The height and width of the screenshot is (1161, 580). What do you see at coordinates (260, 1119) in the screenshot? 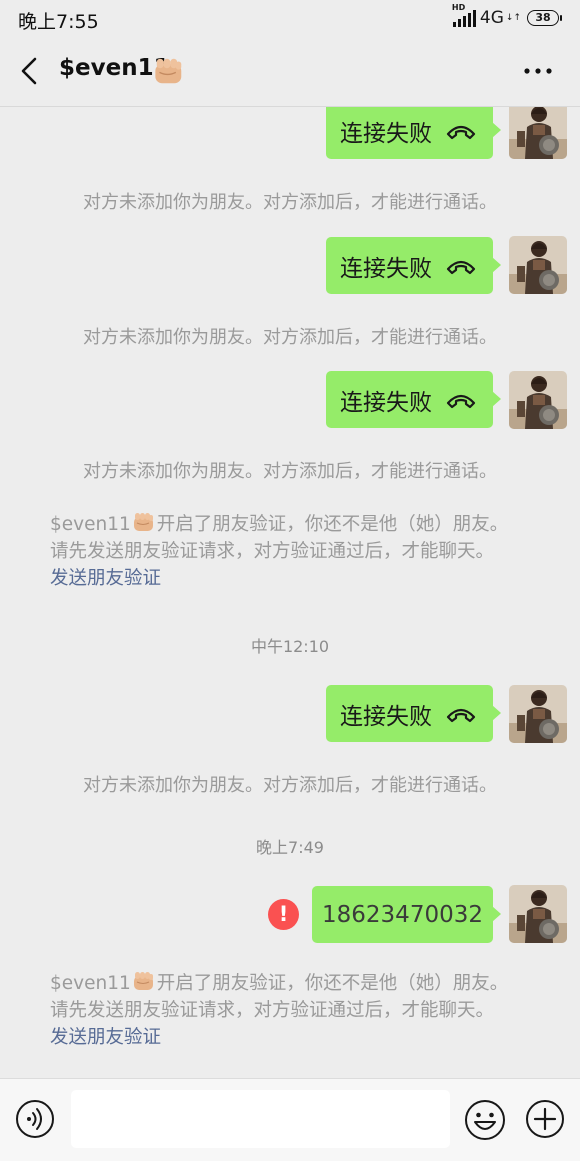
I see `message-input` at bounding box center [260, 1119].